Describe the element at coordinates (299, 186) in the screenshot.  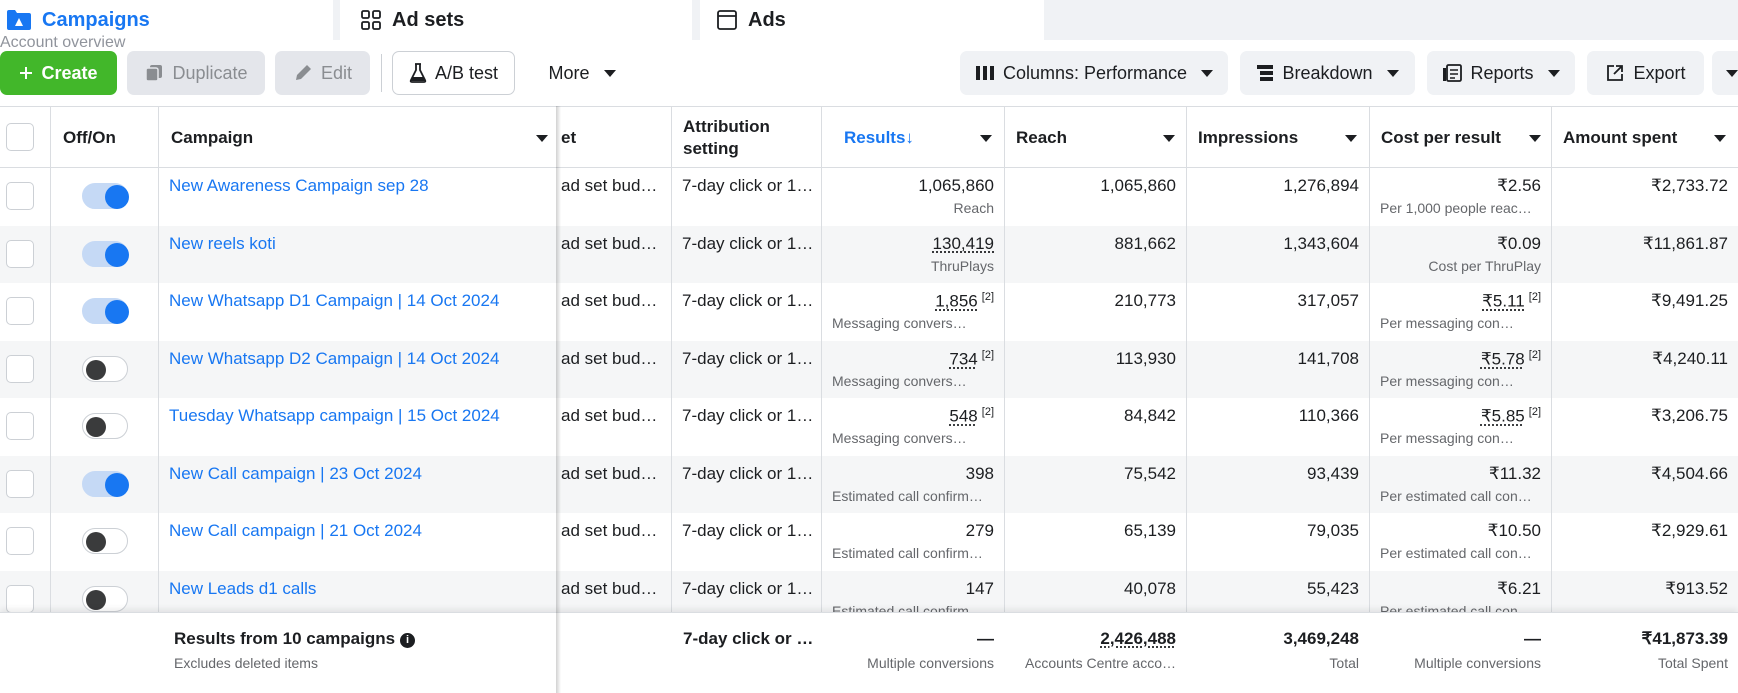
I see `campaign-name-link: New Awareness Campaign sep 28` at that location.